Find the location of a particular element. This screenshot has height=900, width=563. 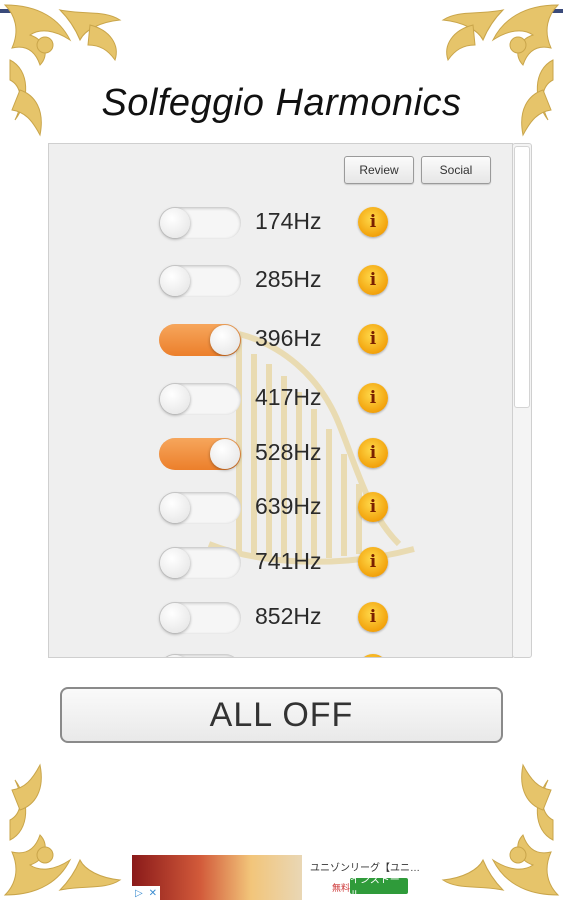

page-title: Solfeggio Harmonics is located at coordinates (281, 103).